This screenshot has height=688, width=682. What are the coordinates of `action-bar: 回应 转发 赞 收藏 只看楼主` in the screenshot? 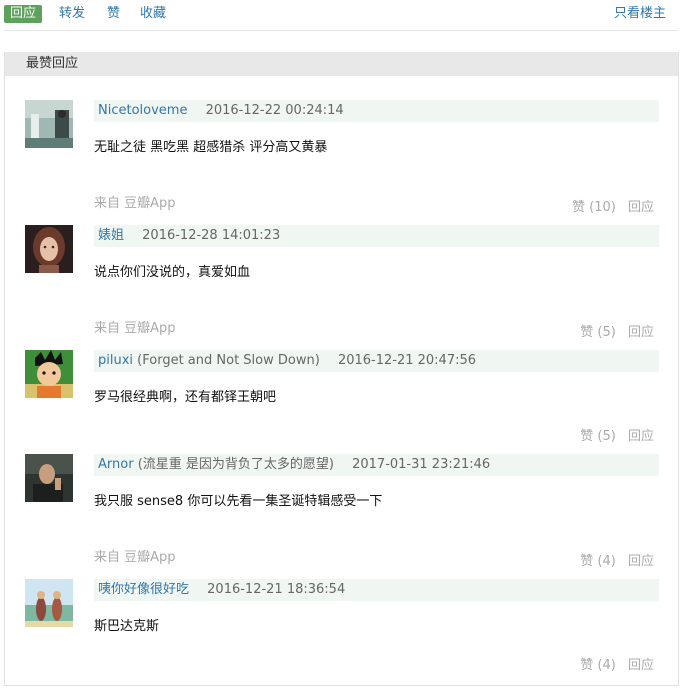 It's located at (341, 15).